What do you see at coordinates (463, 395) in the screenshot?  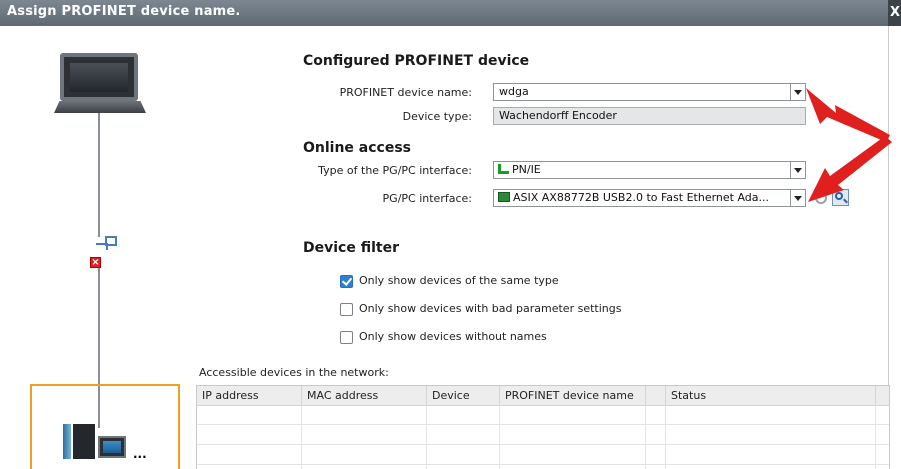 I see `col-device: Device` at bounding box center [463, 395].